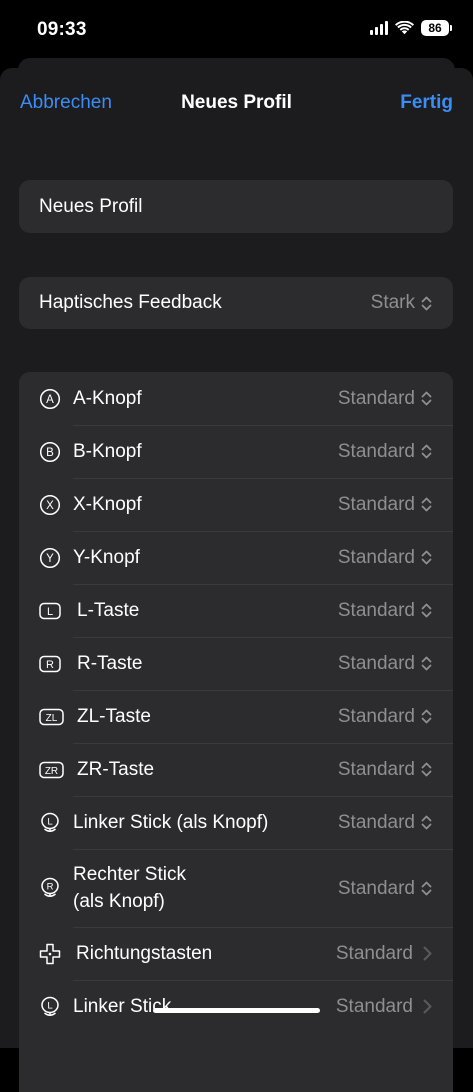 This screenshot has height=1092, width=473. What do you see at coordinates (144, 953) in the screenshot?
I see `mapping-label: Richtungstasten` at bounding box center [144, 953].